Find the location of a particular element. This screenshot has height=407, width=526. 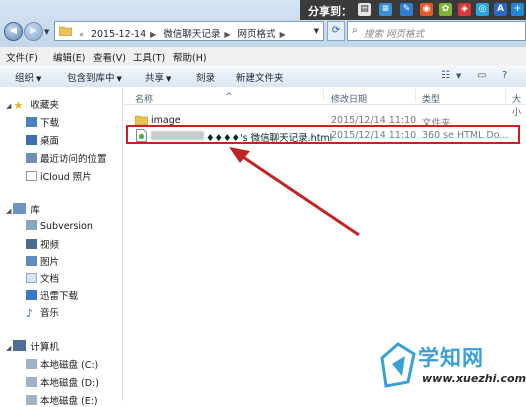

menu-edit: 编辑(E) is located at coordinates (69, 57).